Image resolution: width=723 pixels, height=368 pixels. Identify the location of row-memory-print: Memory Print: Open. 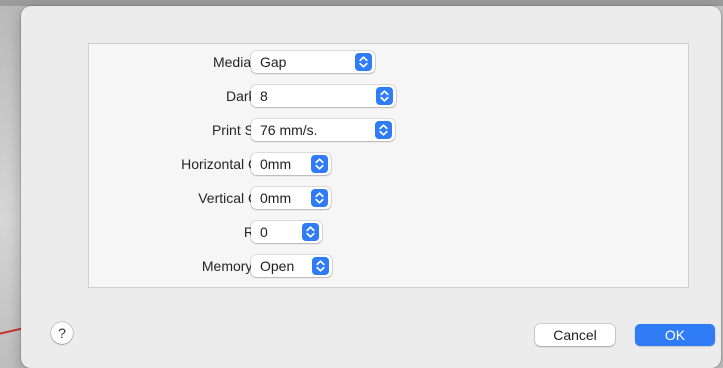
(388, 266).